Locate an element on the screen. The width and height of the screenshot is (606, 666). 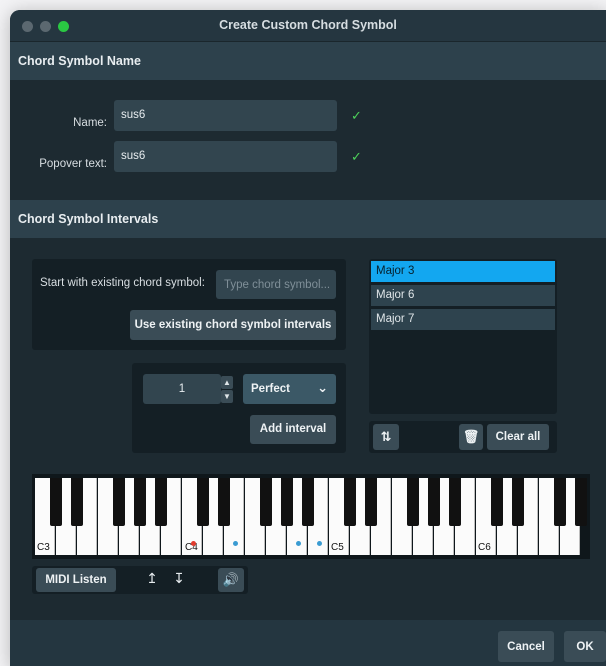
title-bar: Create Custom Chord Symbol is located at coordinates (308, 26).